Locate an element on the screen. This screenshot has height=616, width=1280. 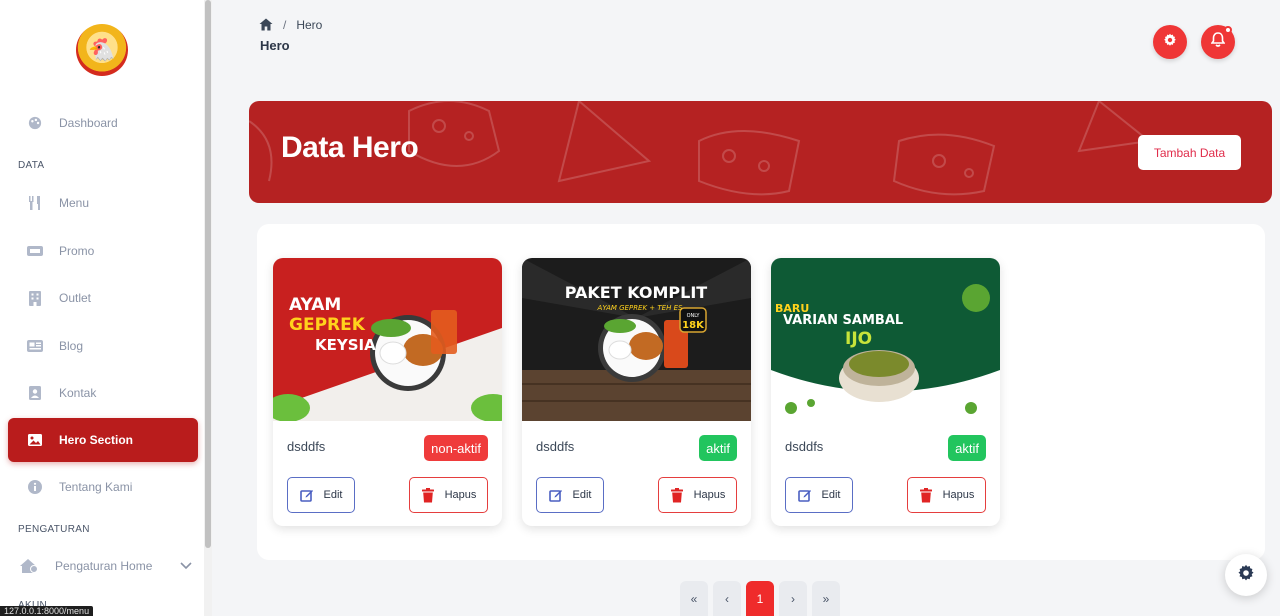
configurator-button is located at coordinates (1246, 575).